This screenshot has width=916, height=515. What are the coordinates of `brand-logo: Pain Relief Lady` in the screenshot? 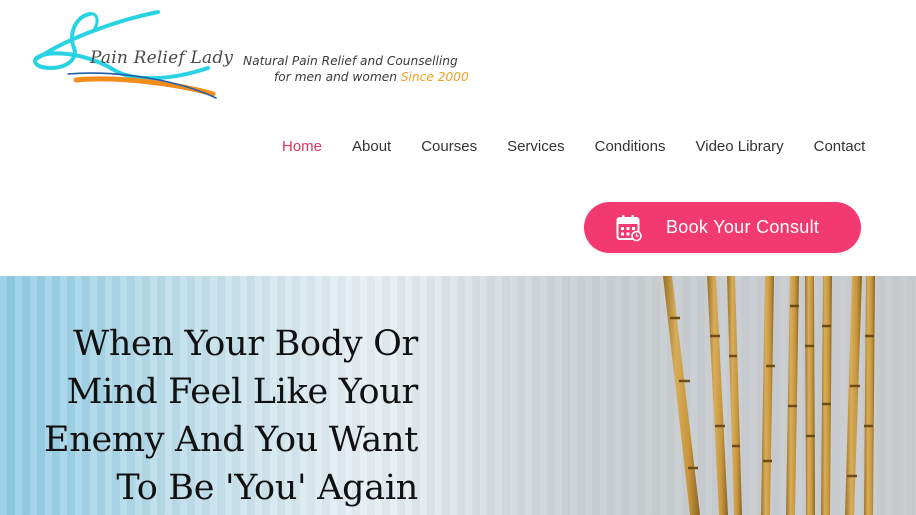 It's located at (130, 58).